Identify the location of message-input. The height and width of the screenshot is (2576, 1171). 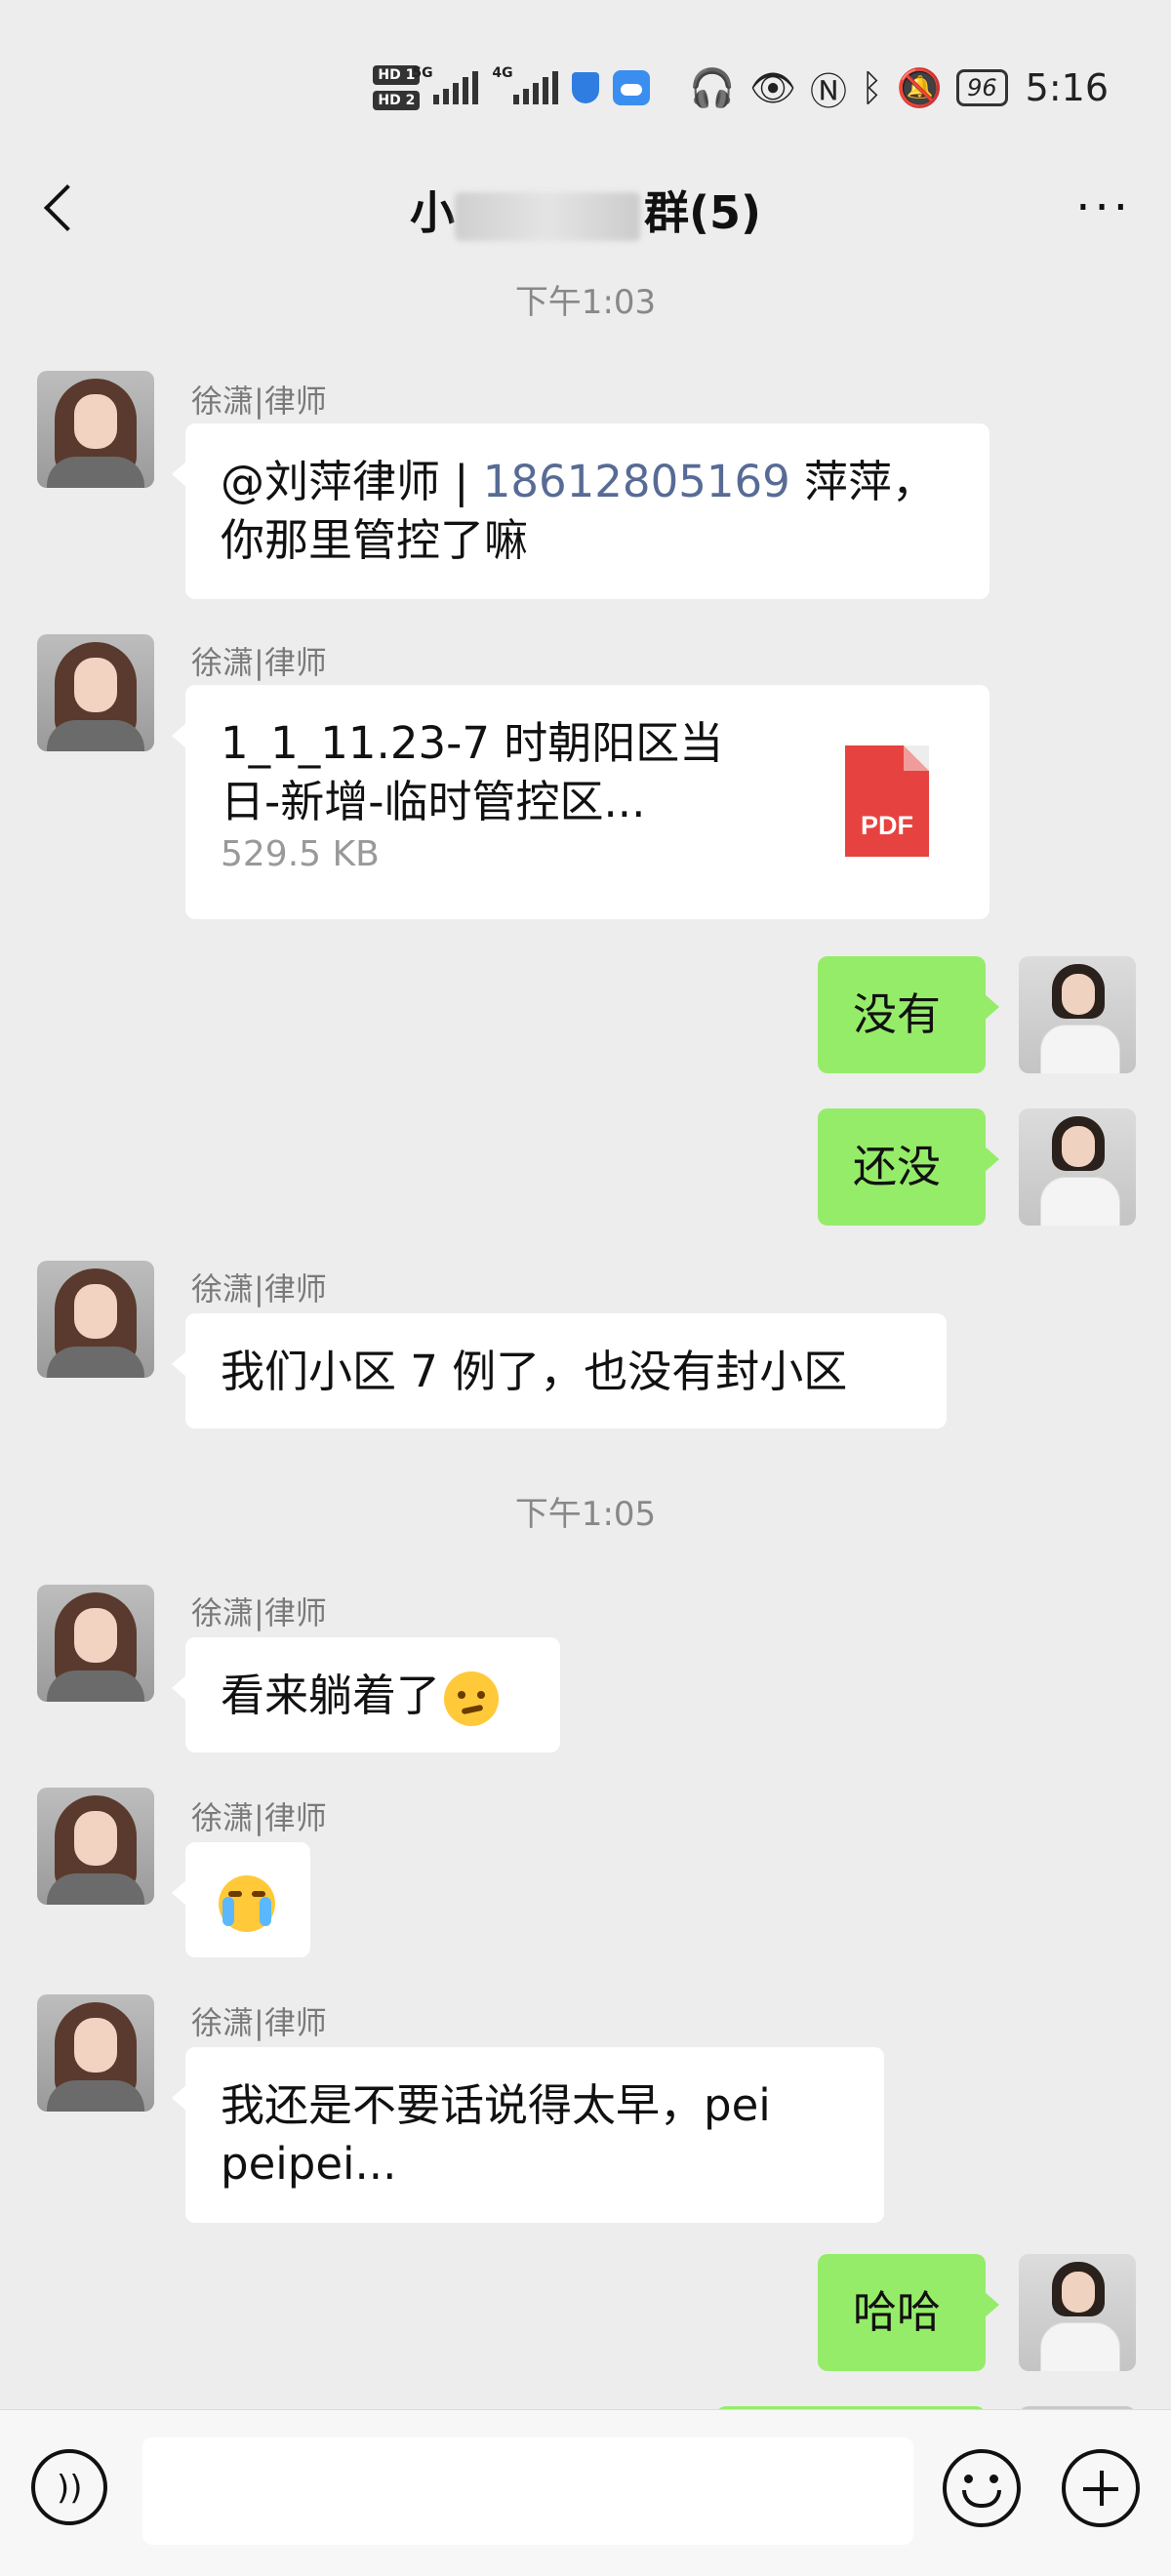
(527, 2491).